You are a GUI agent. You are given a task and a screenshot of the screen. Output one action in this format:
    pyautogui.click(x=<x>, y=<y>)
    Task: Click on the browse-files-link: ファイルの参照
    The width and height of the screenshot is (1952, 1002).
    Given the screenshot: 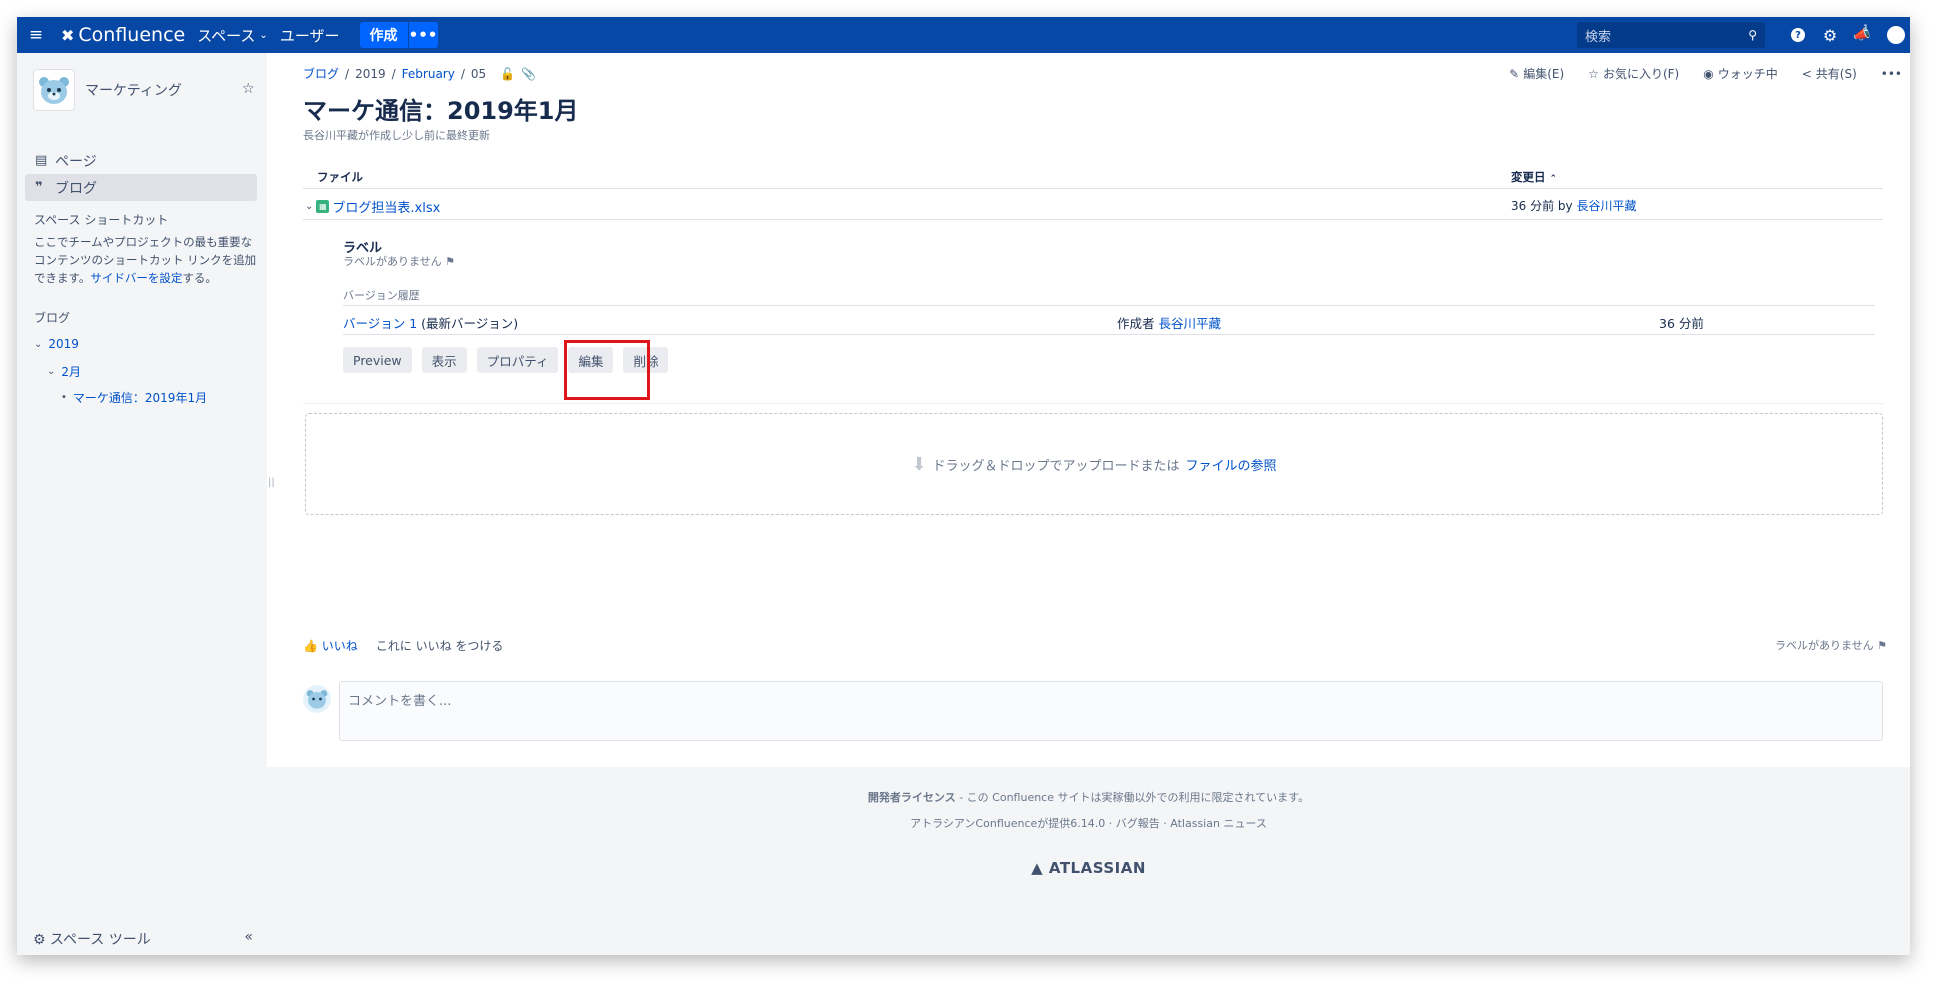 What is the action you would take?
    pyautogui.click(x=1231, y=464)
    